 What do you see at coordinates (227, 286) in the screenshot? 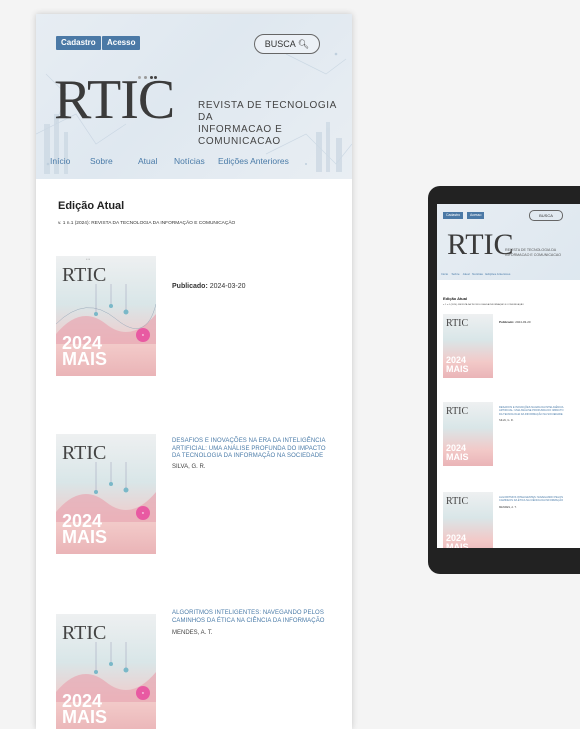
I see `published-date: 2024-03-20` at bounding box center [227, 286].